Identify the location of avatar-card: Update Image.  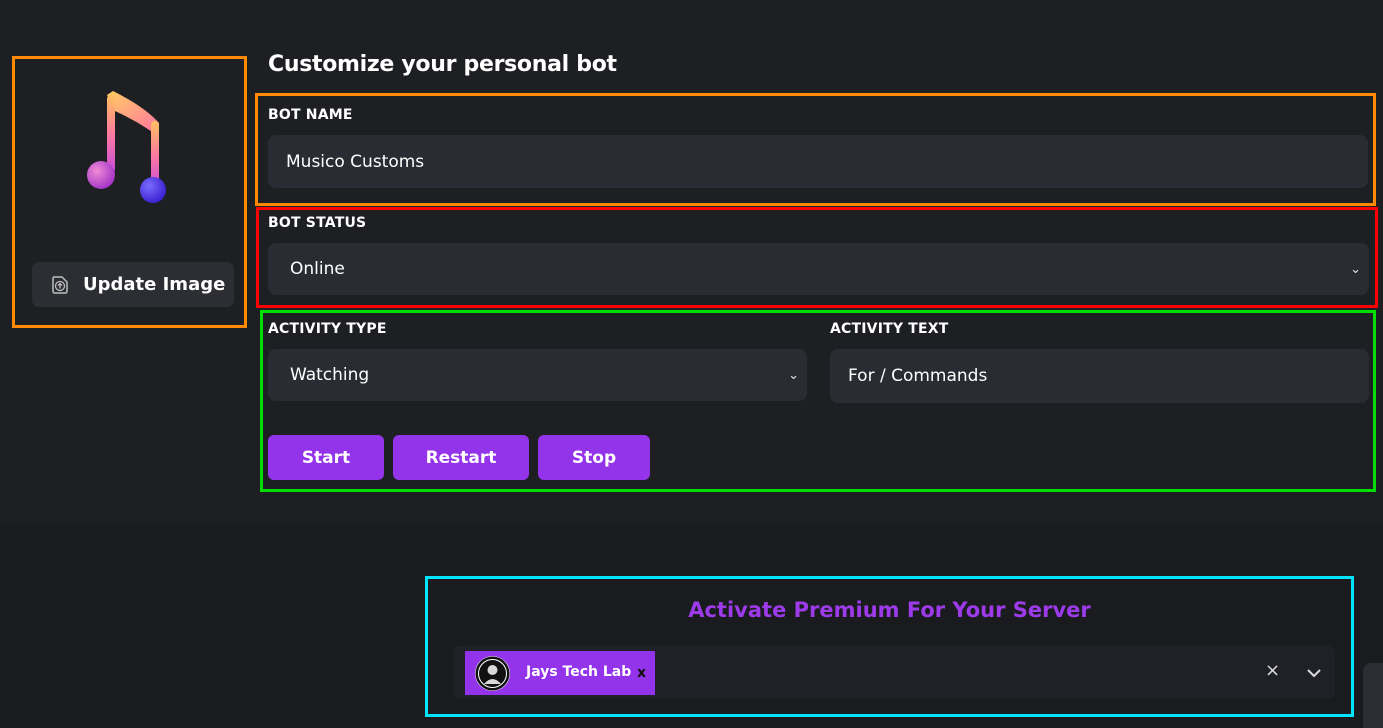
(129, 192).